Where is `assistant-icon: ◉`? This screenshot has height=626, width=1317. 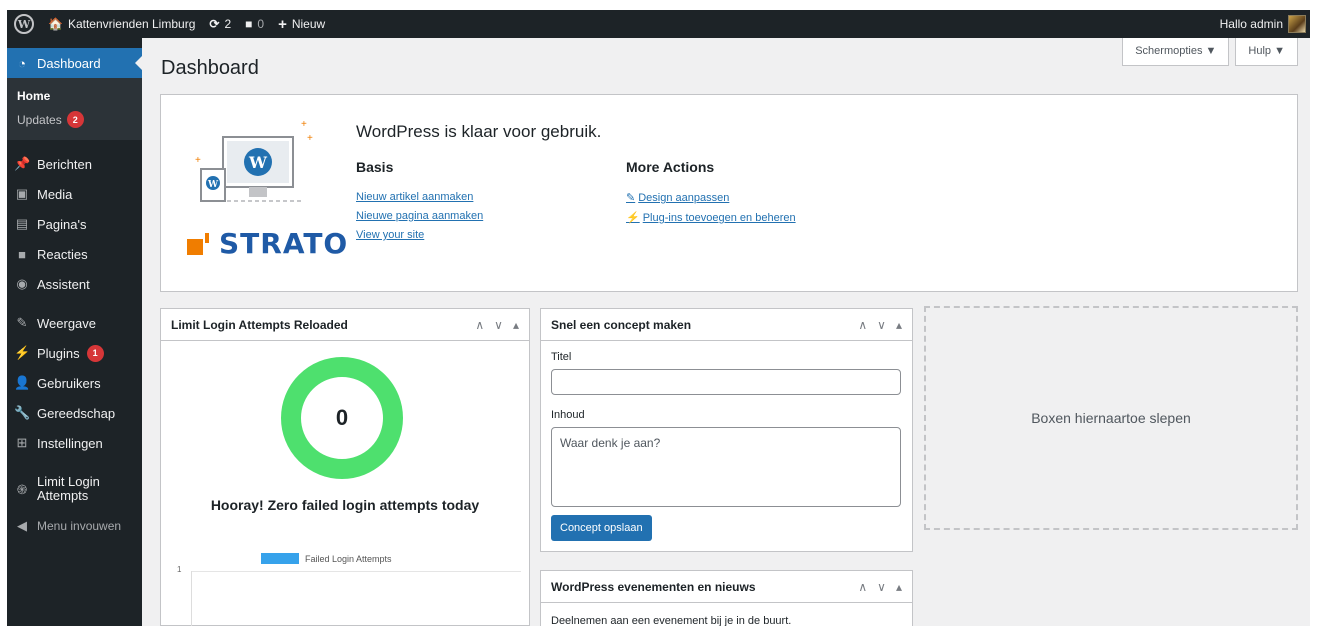
assistant-icon: ◉ is located at coordinates (22, 283).